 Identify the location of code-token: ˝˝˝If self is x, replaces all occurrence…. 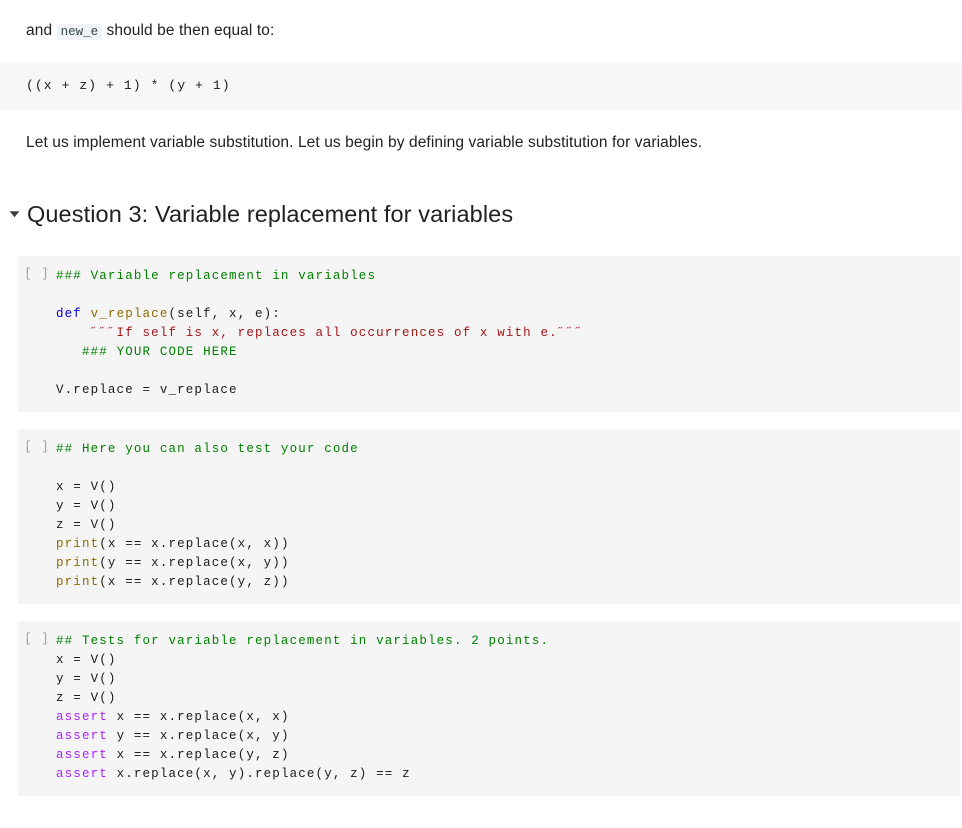
(320, 333).